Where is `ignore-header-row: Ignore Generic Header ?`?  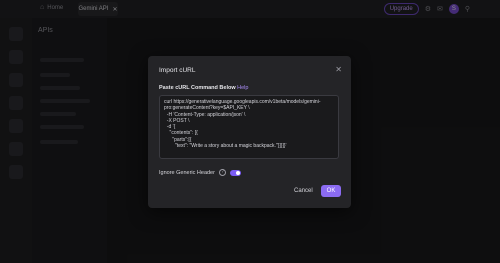 ignore-header-row: Ignore Generic Header ? is located at coordinates (200, 172).